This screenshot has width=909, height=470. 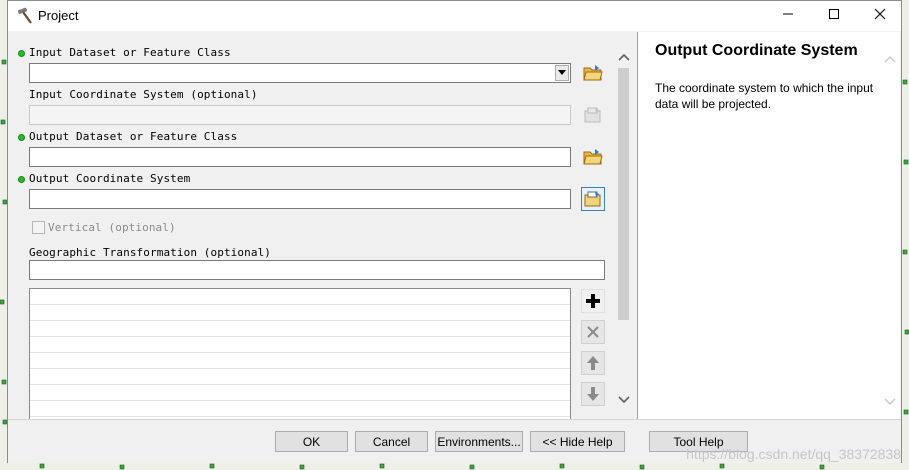 I want to click on plus-icon, so click(x=593, y=301).